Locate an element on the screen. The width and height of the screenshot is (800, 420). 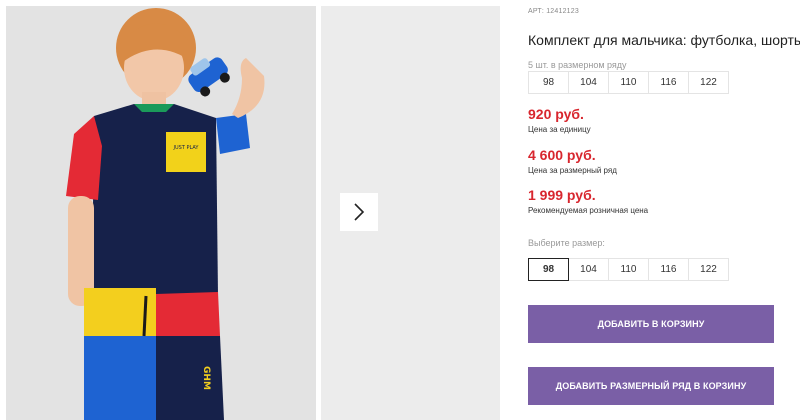
shorts-print: GHM is located at coordinates (206, 378).